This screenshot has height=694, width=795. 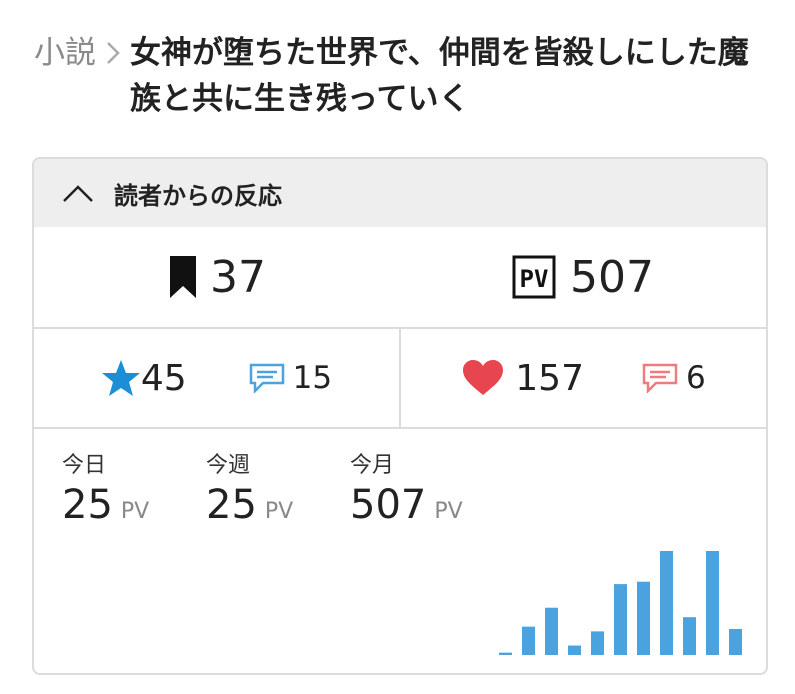 I want to click on ratings-row: 45 15 157 6, so click(x=400, y=379).